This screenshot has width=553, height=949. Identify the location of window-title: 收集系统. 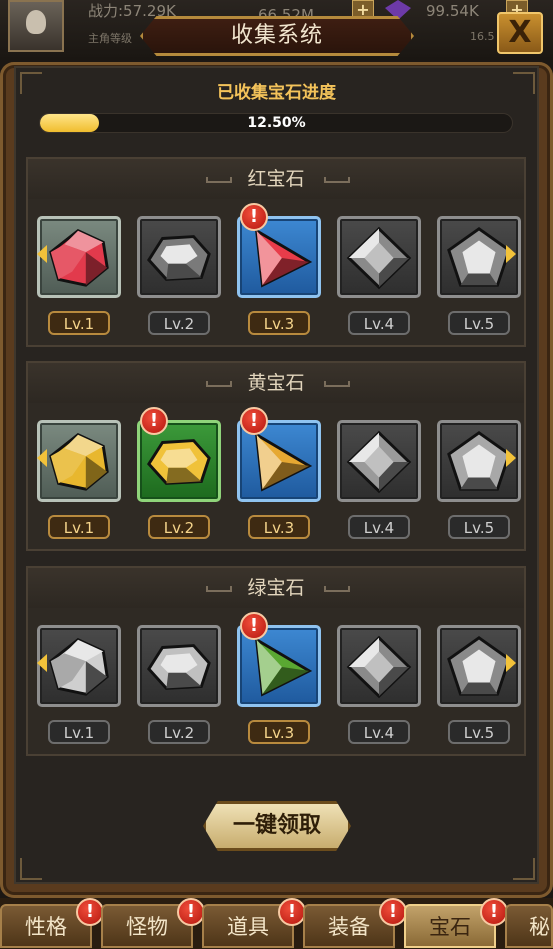
(276, 35).